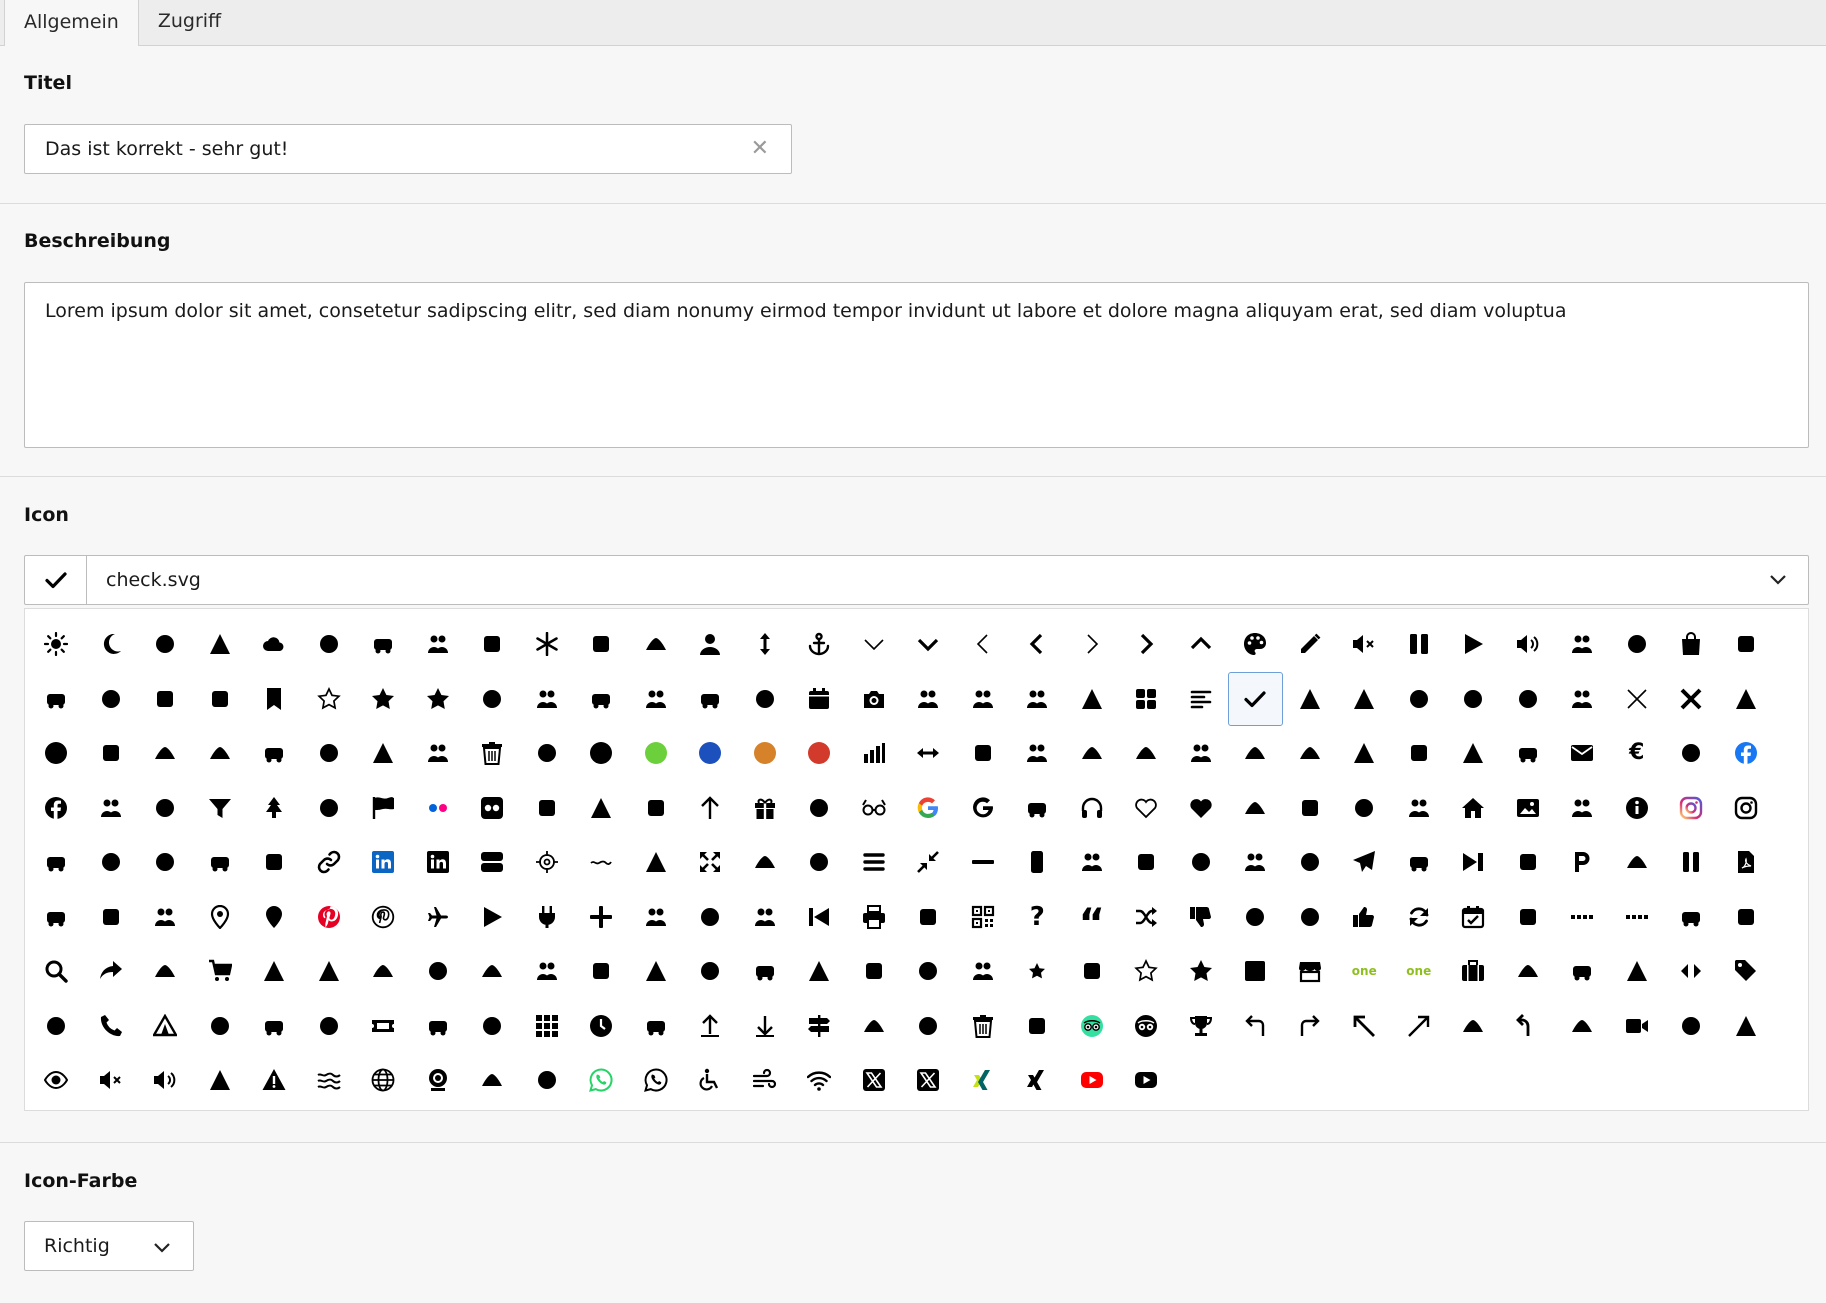 The image size is (1826, 1303). What do you see at coordinates (165, 1080) in the screenshot?
I see `volume-up-icon` at bounding box center [165, 1080].